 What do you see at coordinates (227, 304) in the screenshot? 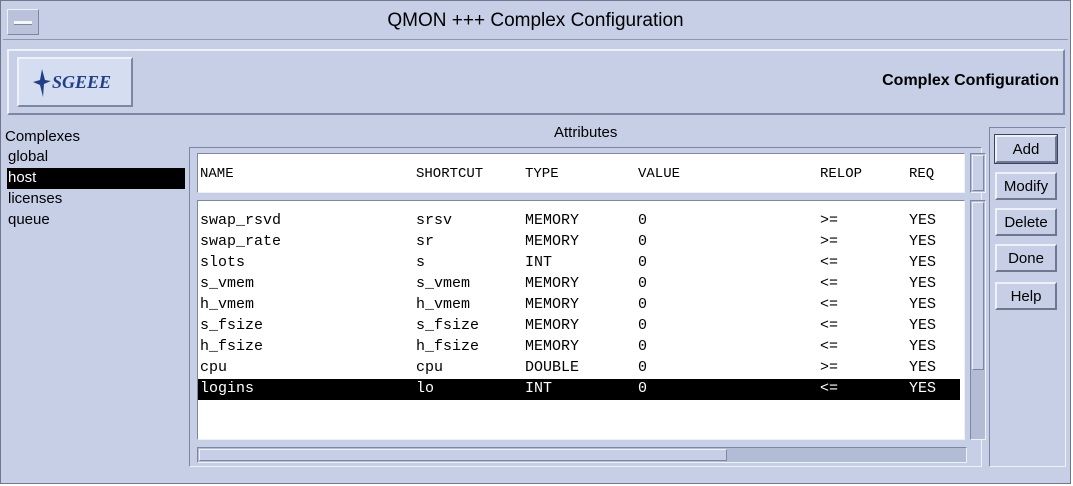
I see `table-cell-name: h_vmem` at bounding box center [227, 304].